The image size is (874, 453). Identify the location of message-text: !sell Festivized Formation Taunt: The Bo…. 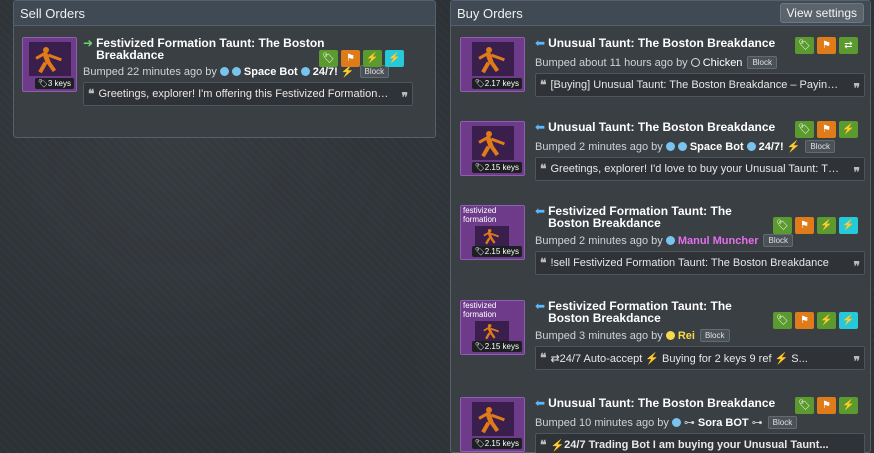
(689, 263).